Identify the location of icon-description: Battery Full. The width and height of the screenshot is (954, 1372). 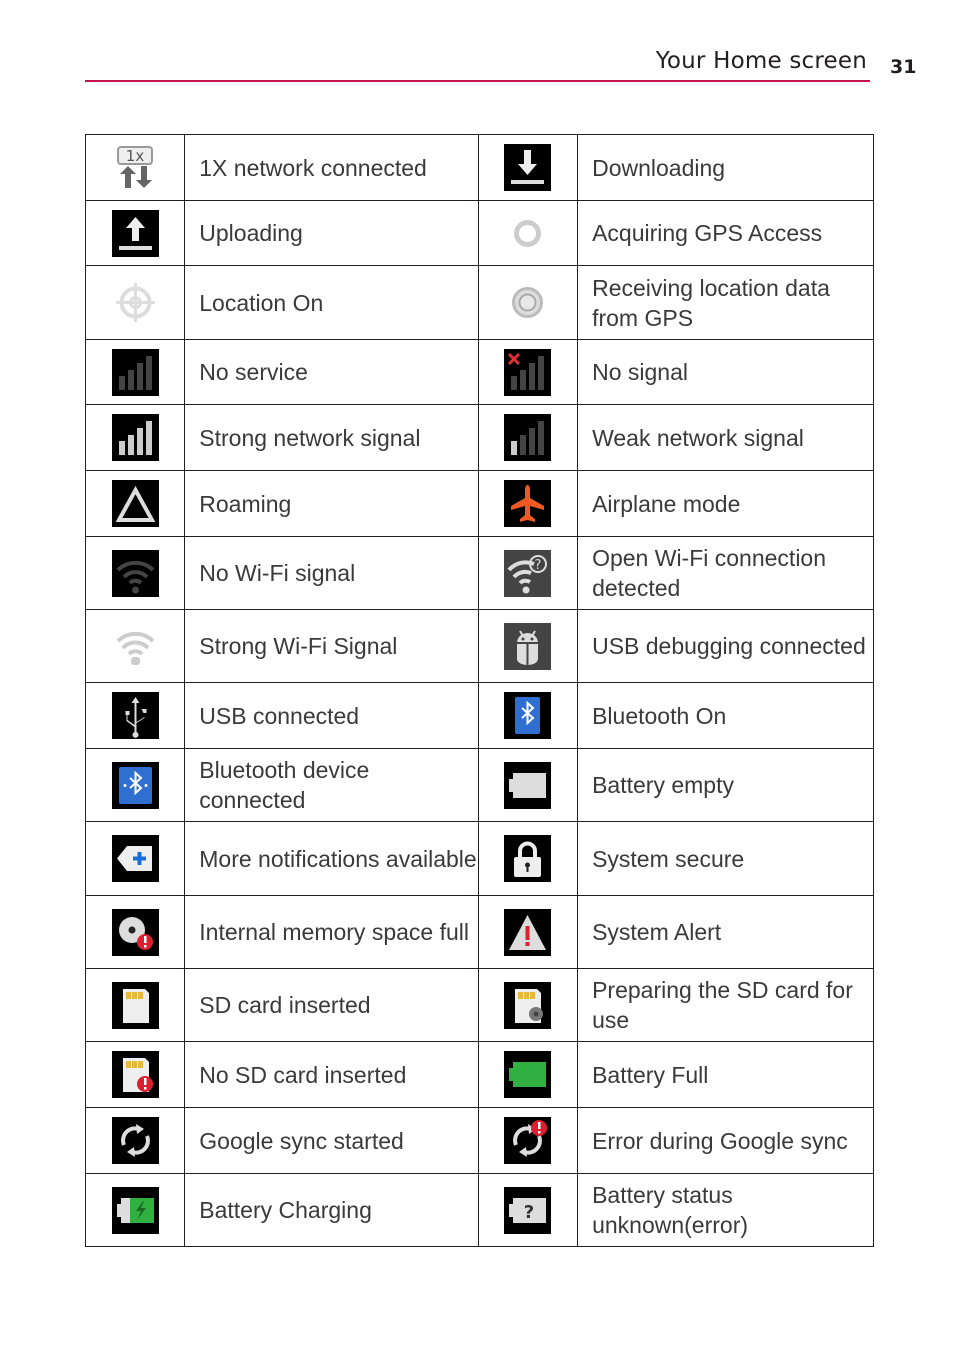
(725, 1074).